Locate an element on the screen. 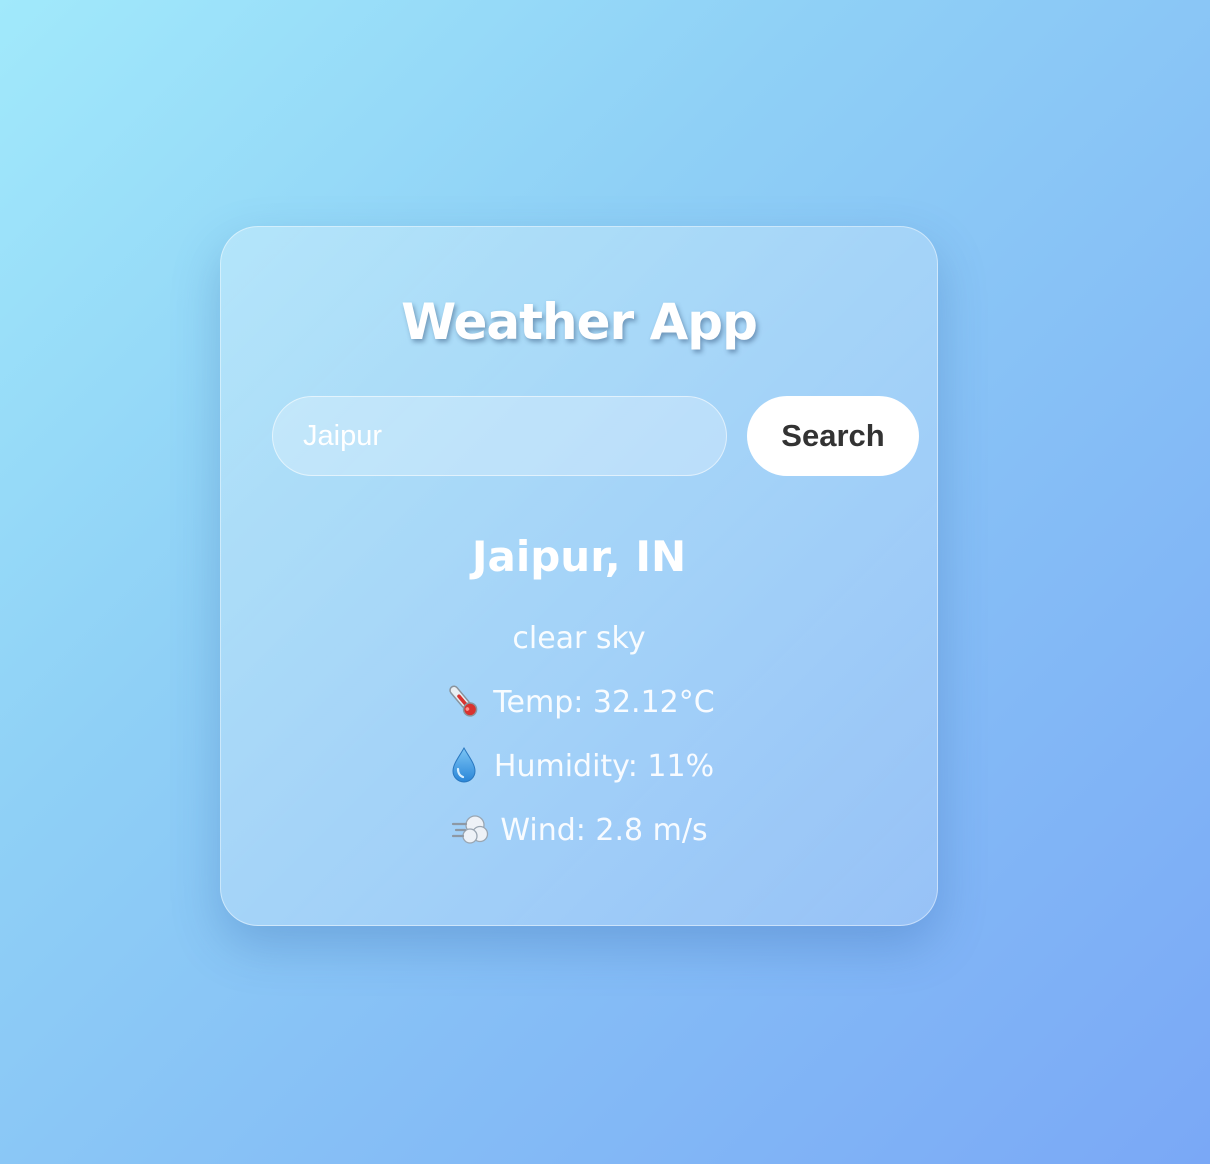 The height and width of the screenshot is (1164, 1210). location-name: Jaipur, IN is located at coordinates (579, 556).